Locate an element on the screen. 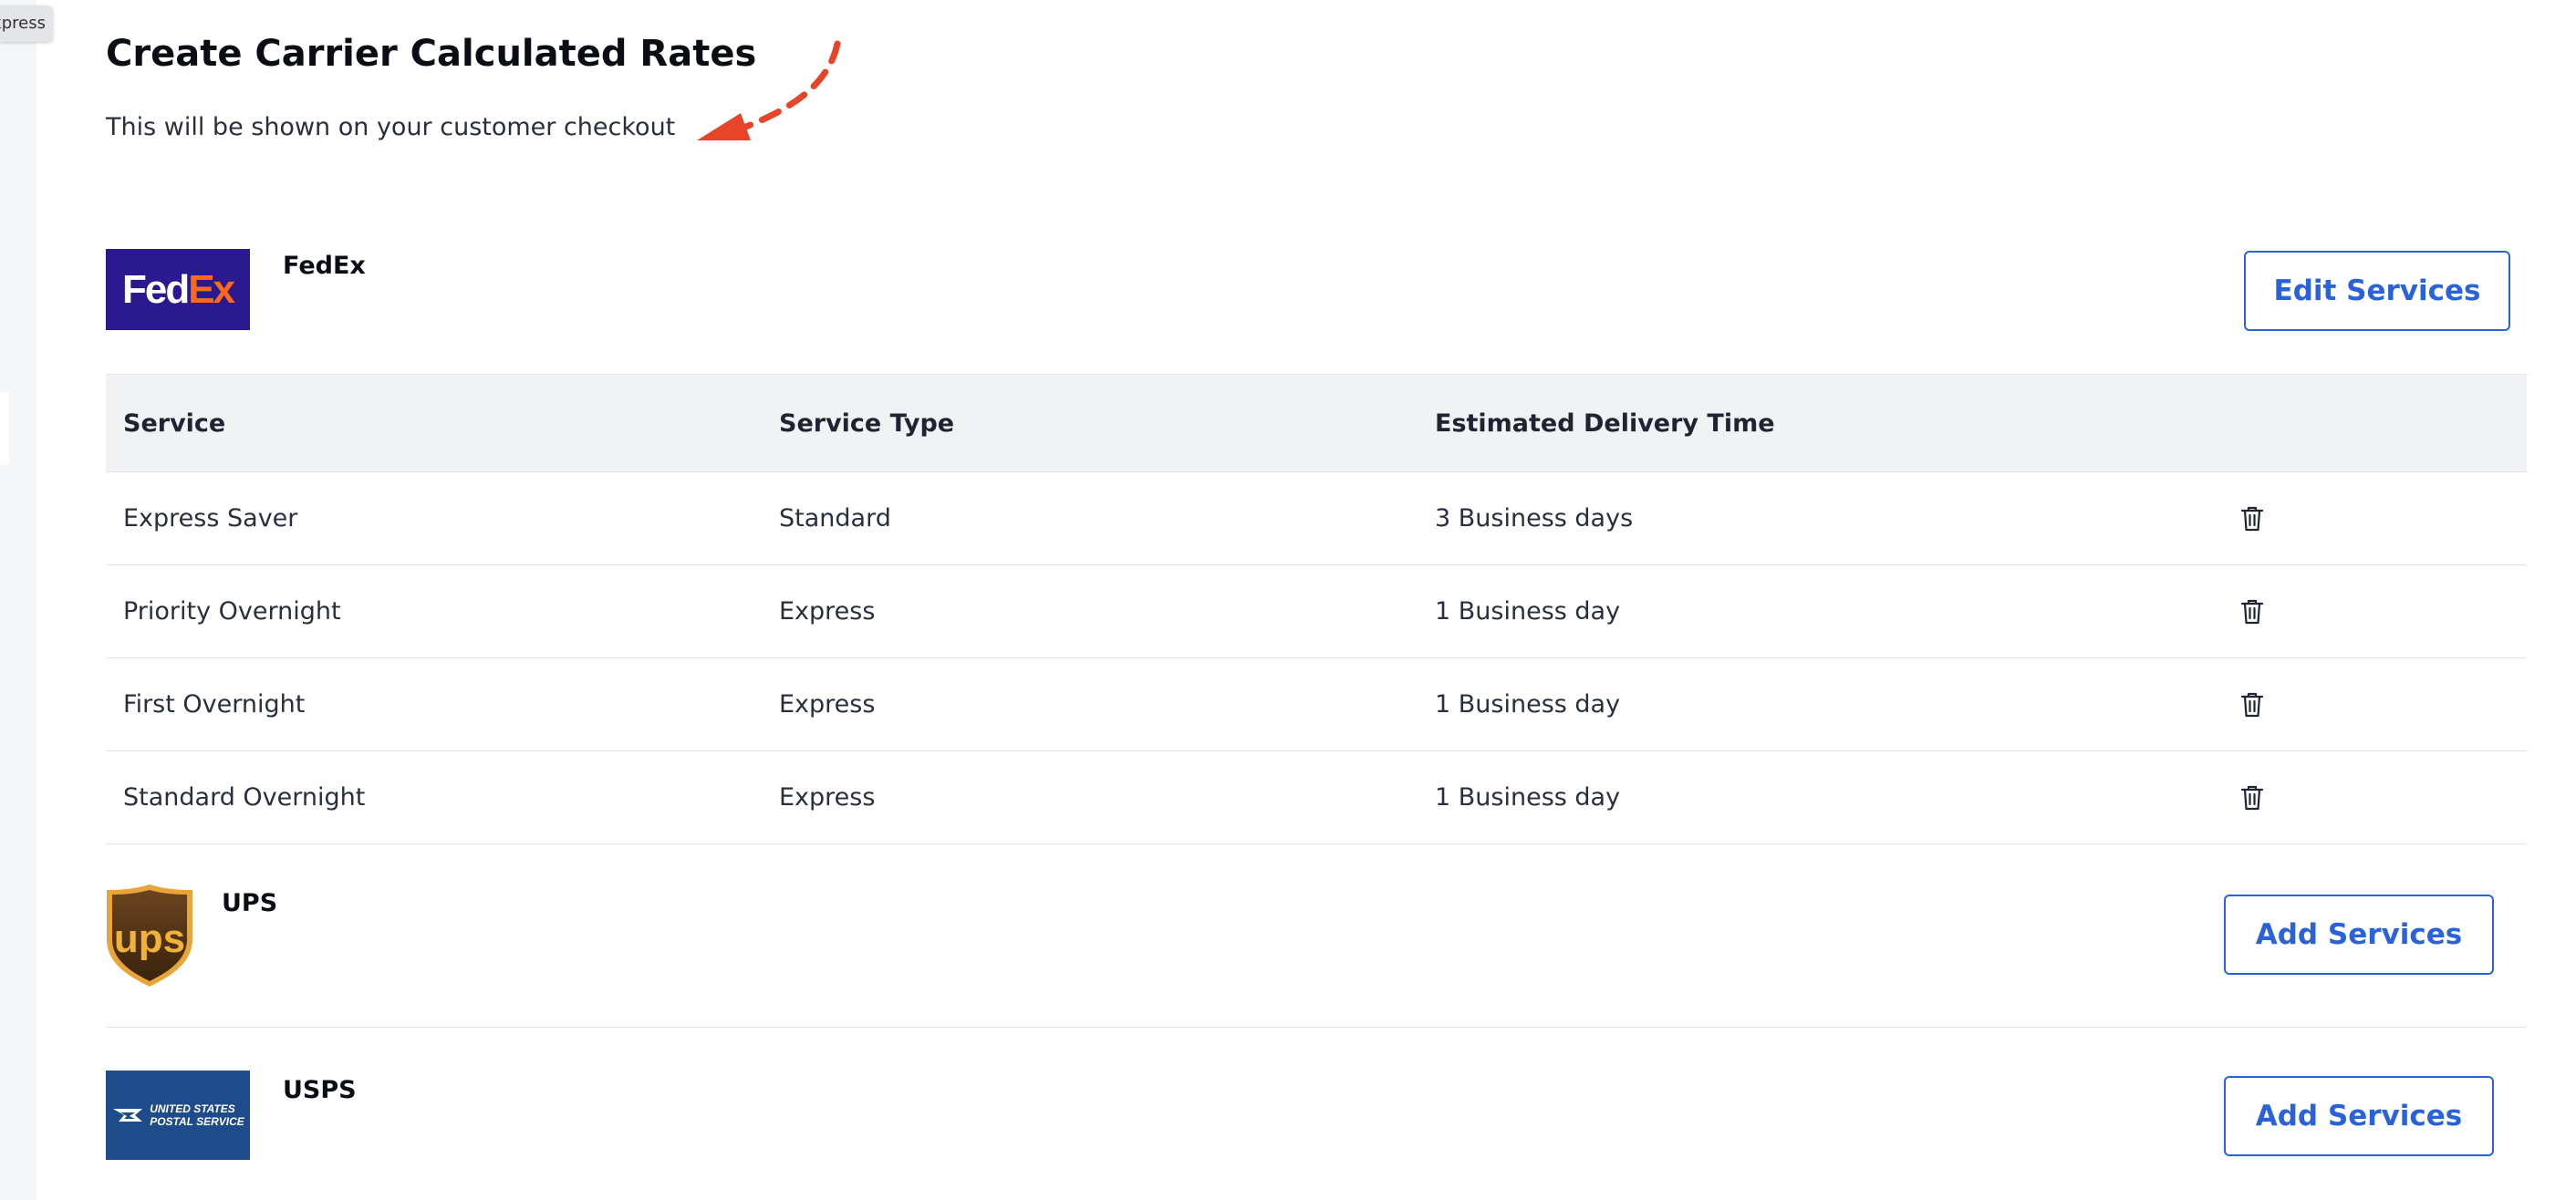  tooltip: Express is located at coordinates (26, 24).